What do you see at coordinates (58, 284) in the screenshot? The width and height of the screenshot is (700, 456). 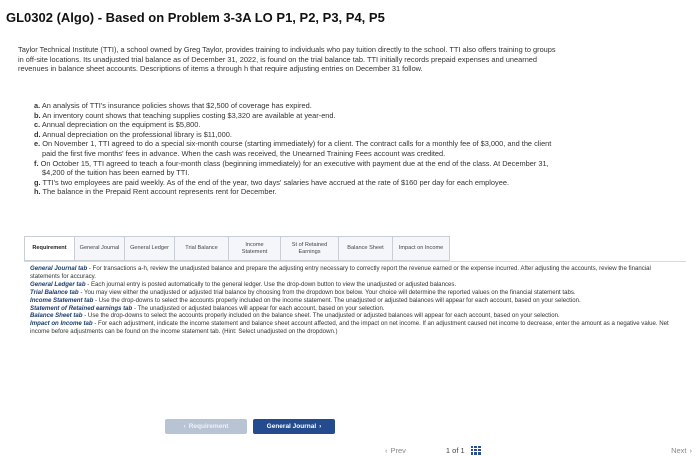 I see `instruction-label: General Ledger tab` at bounding box center [58, 284].